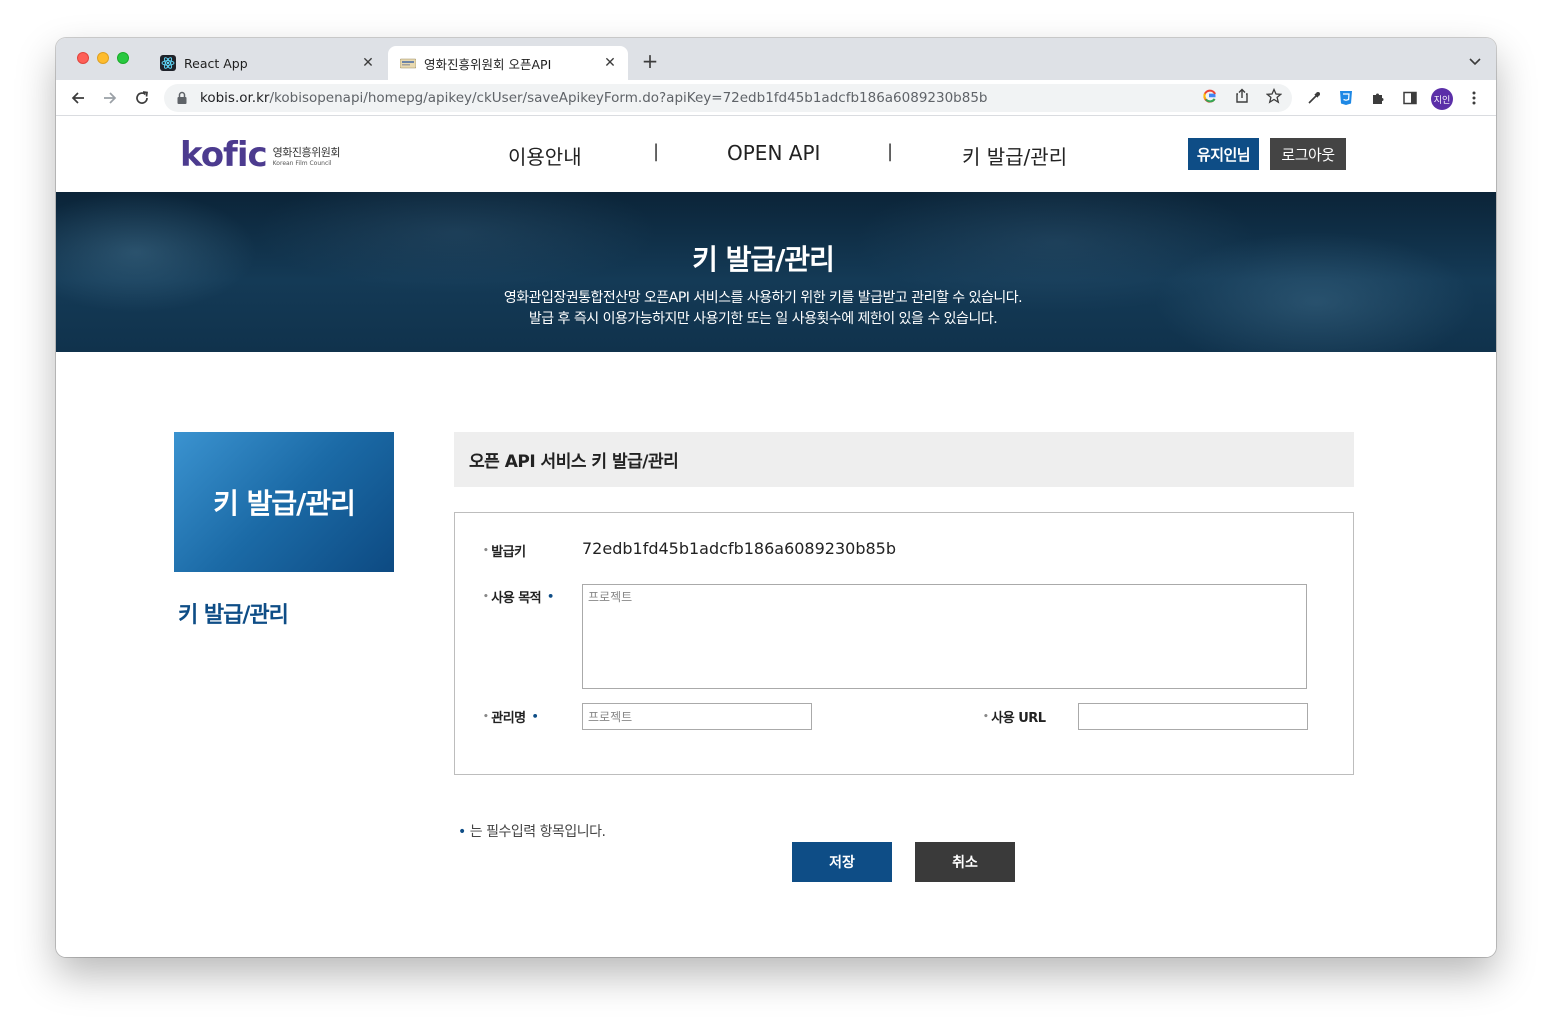 The height and width of the screenshot is (1032, 1552). I want to click on tab-title: 영화진흥위원회 오픈API, so click(488, 64).